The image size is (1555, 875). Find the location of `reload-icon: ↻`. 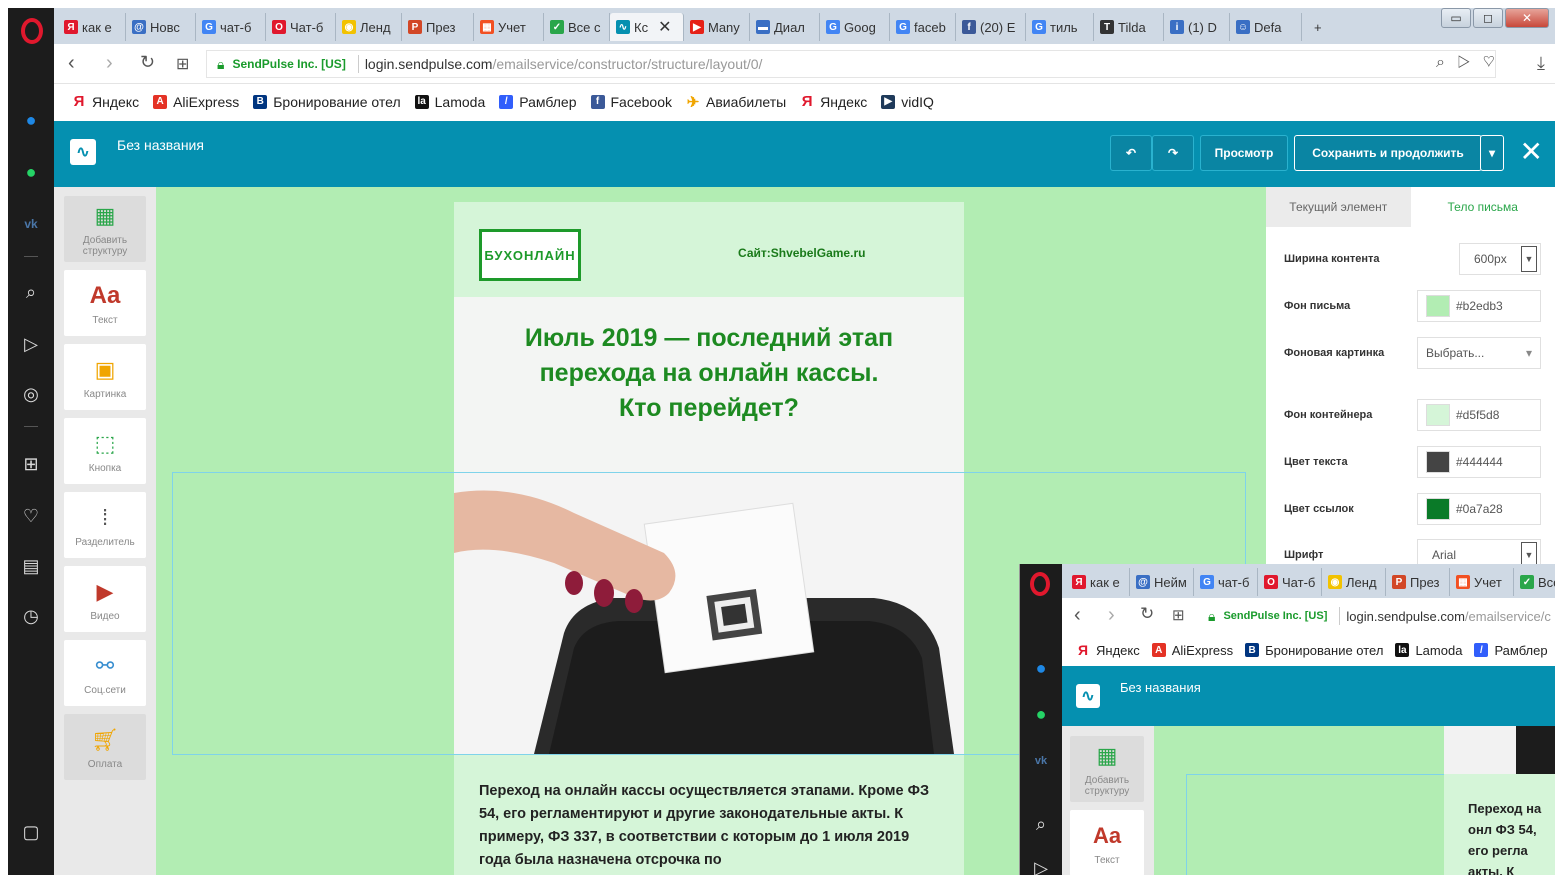

reload-icon: ↻ is located at coordinates (1147, 614).